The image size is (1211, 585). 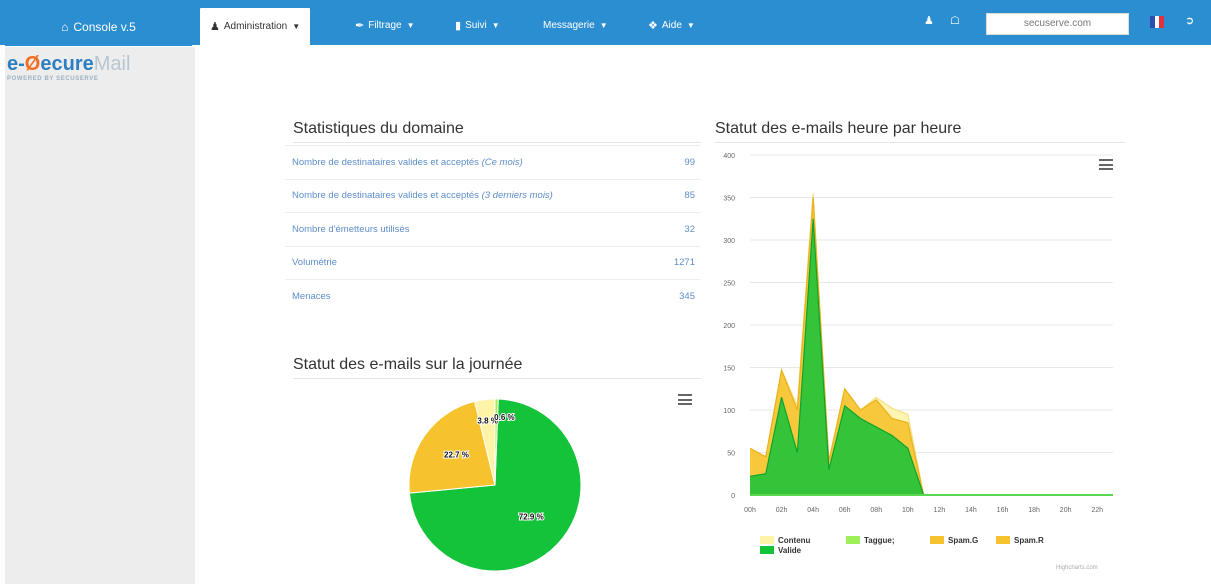 What do you see at coordinates (517, 195) in the screenshot?
I see `stats-row-note: (3 derniers mois)` at bounding box center [517, 195].